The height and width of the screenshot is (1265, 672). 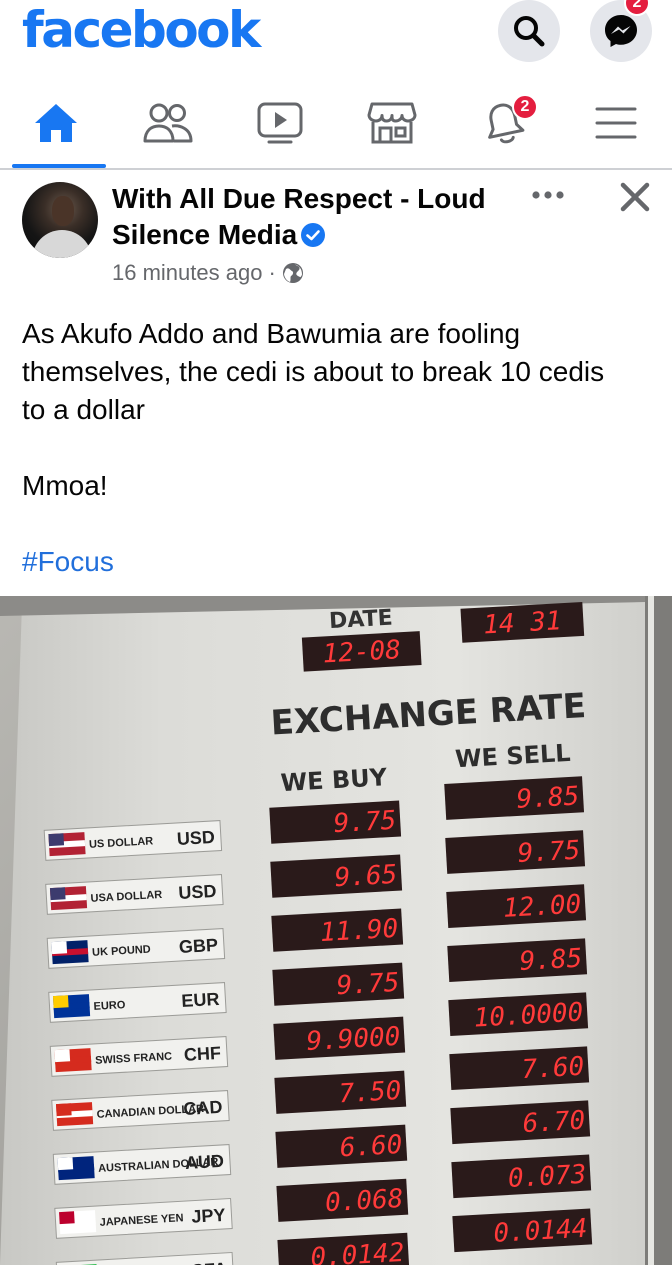 I want to click on marketplace-icon, so click(x=392, y=123).